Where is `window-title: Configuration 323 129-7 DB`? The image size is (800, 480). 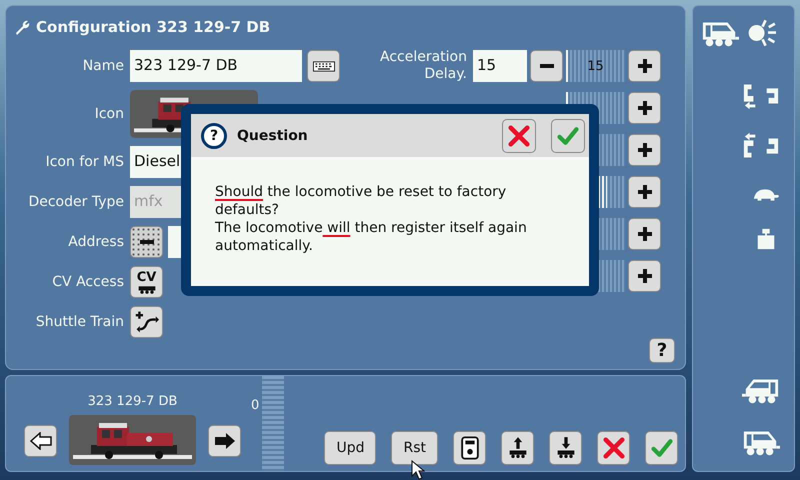
window-title: Configuration 323 129-7 DB is located at coordinates (153, 27).